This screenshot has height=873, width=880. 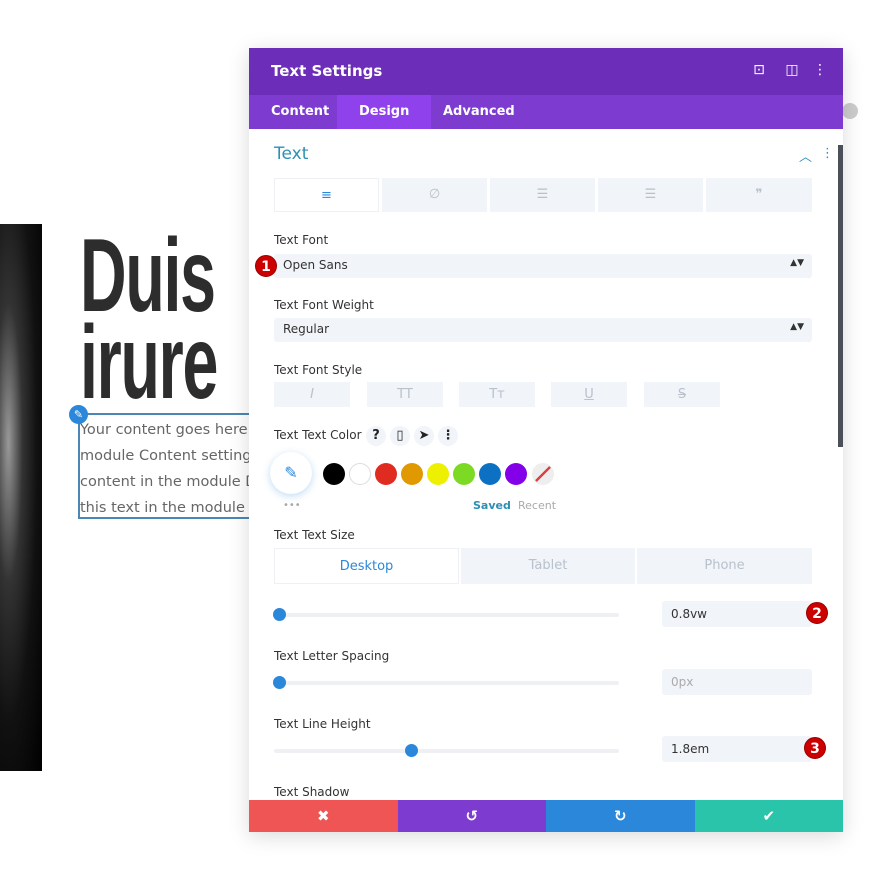 What do you see at coordinates (322, 724) in the screenshot?
I see `line-height-label: Text Line Height` at bounding box center [322, 724].